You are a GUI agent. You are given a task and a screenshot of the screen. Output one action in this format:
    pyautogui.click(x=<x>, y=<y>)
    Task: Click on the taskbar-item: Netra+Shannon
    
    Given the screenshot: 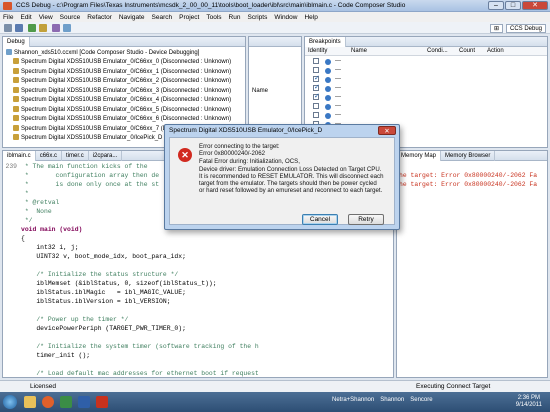 What is the action you would take?
    pyautogui.click(x=353, y=400)
    